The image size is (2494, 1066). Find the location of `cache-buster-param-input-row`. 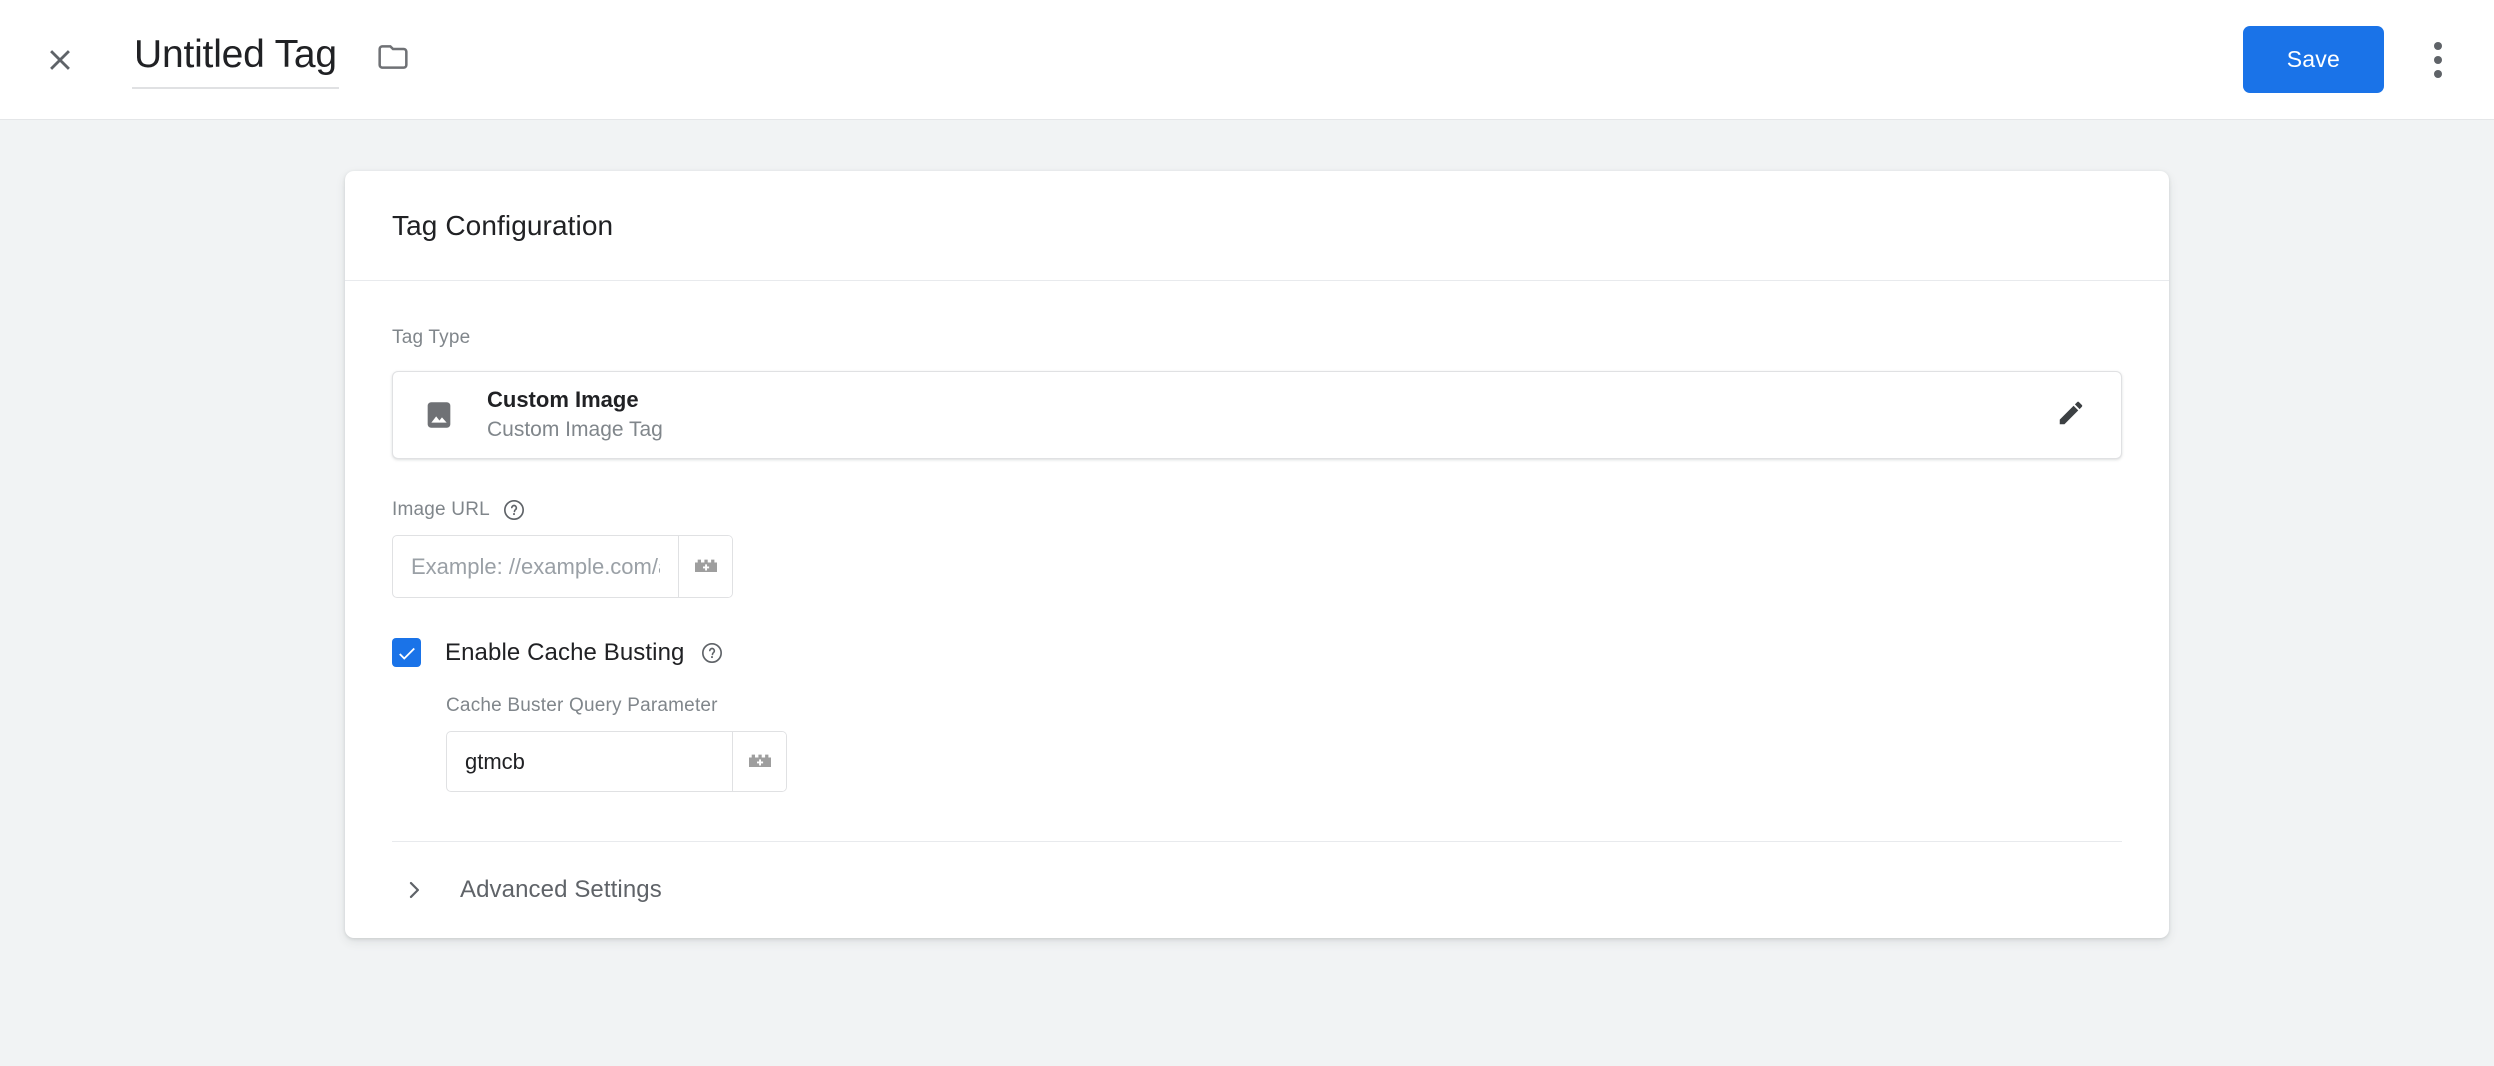

cache-buster-param-input-row is located at coordinates (616, 761).